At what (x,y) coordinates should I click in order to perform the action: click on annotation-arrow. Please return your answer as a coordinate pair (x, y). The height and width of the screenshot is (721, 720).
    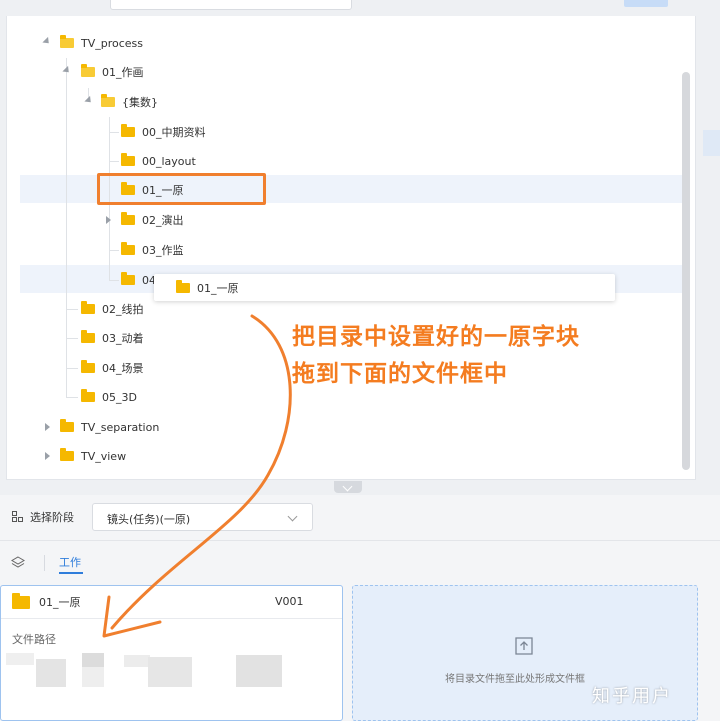
    Looking at the image, I should click on (197, 476).